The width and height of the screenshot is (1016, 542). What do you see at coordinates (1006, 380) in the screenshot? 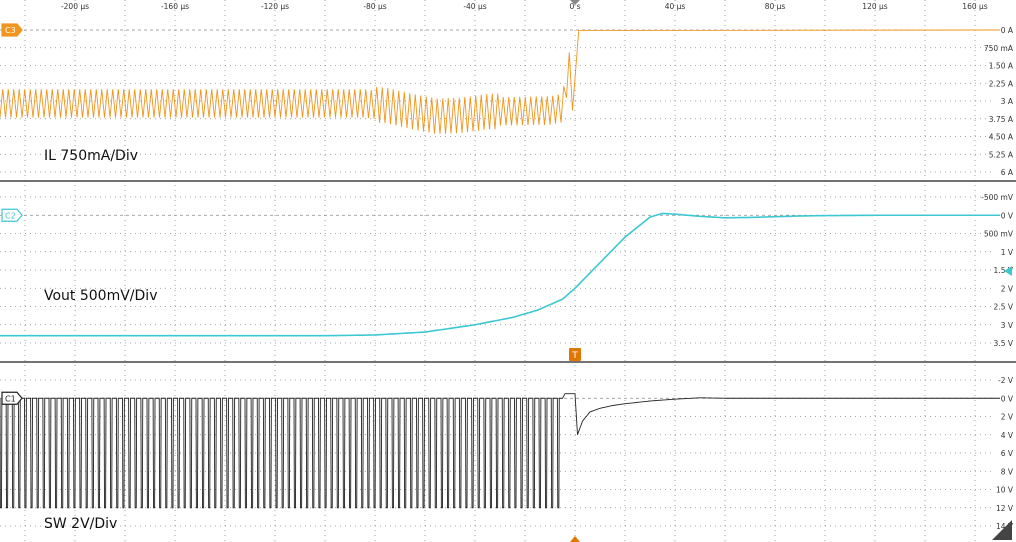
I see `y-tick-label: -2 V` at bounding box center [1006, 380].